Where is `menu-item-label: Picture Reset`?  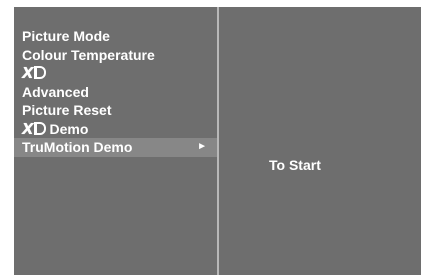 menu-item-label: Picture Reset is located at coordinates (67, 110).